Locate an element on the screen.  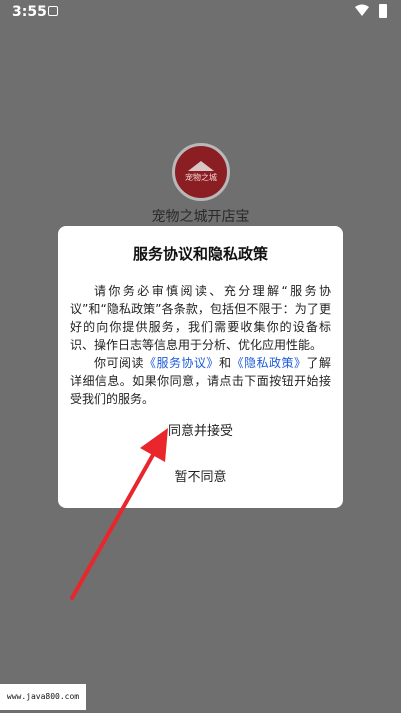
and-text: 和 is located at coordinates (225, 363).